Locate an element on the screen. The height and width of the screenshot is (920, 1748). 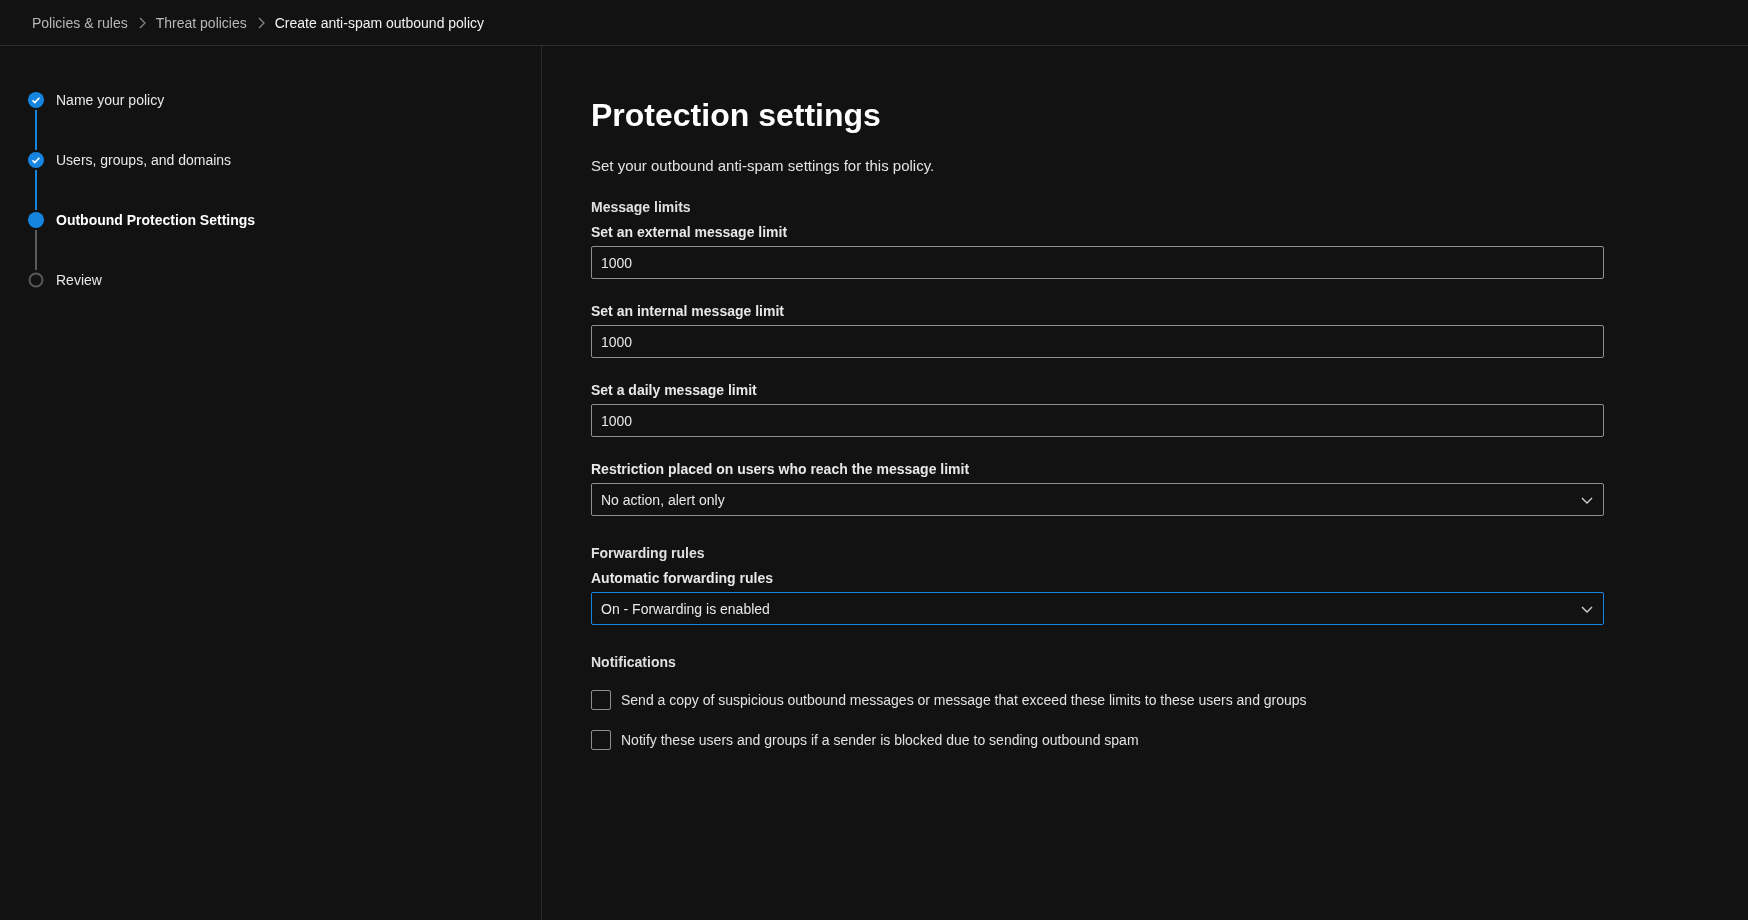
step-label: Outbound Protection Settings is located at coordinates (156, 220).